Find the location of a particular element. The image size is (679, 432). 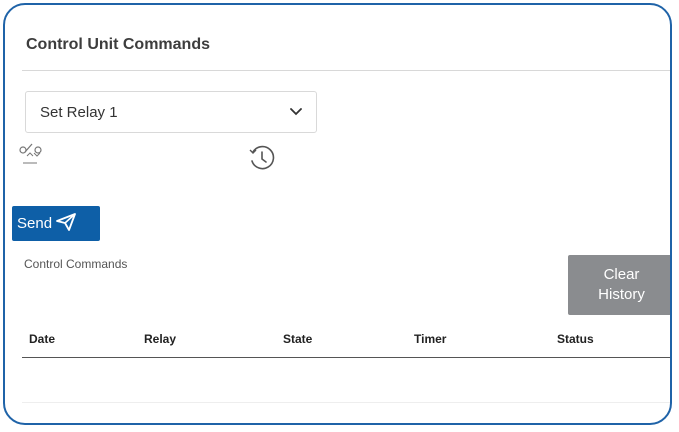

column-header-relay: Relay is located at coordinates (206, 339).